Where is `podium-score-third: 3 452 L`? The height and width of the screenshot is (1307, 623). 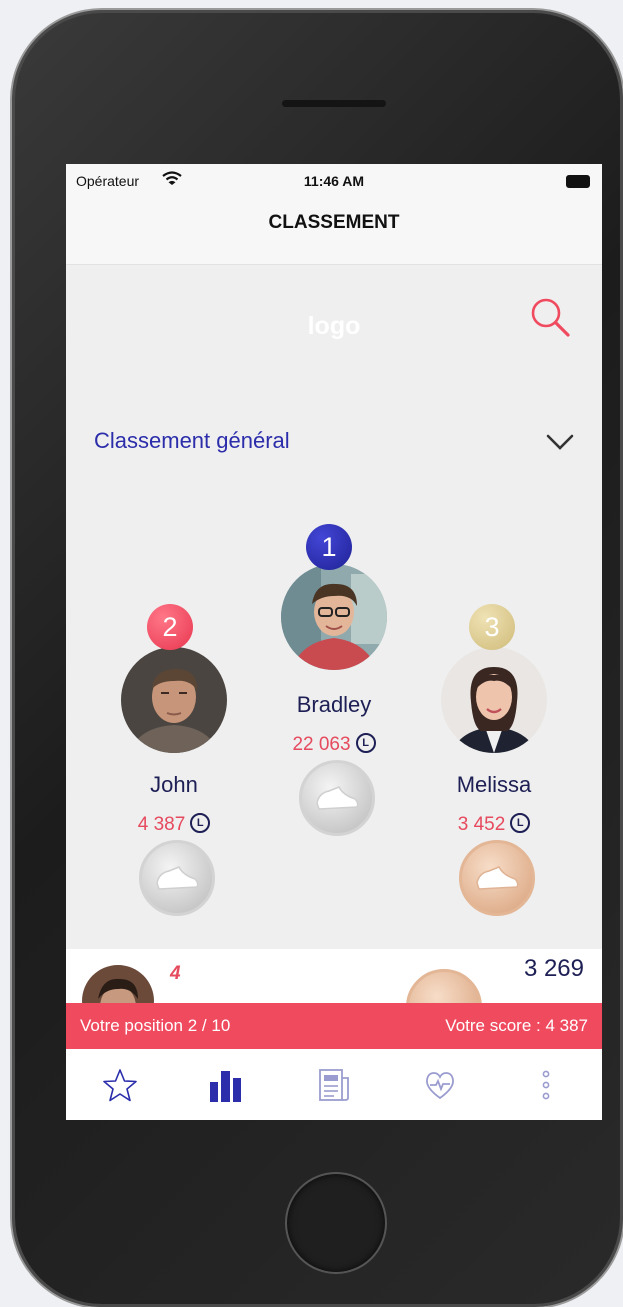
podium-score-third: 3 452 L is located at coordinates (494, 824).